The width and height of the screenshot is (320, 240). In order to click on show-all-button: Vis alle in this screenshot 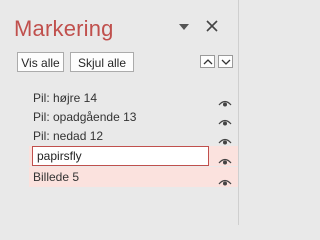, I will do `click(40, 62)`.